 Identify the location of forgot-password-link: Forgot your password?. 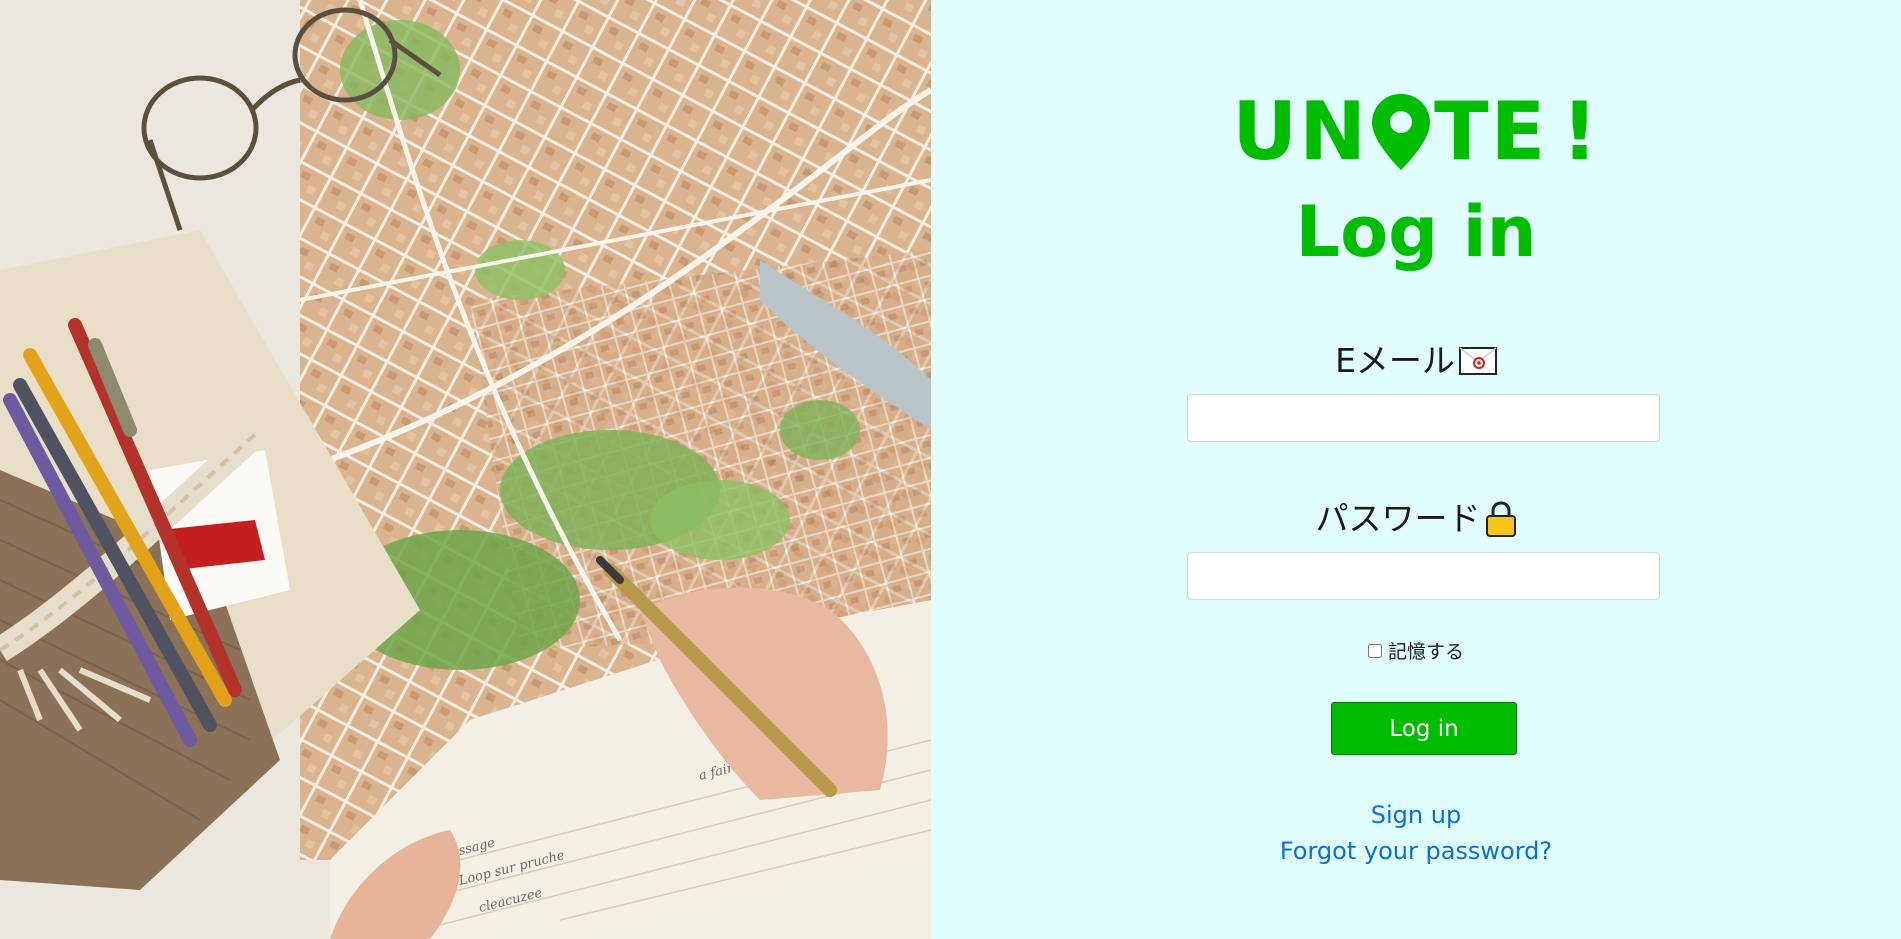
(1416, 851).